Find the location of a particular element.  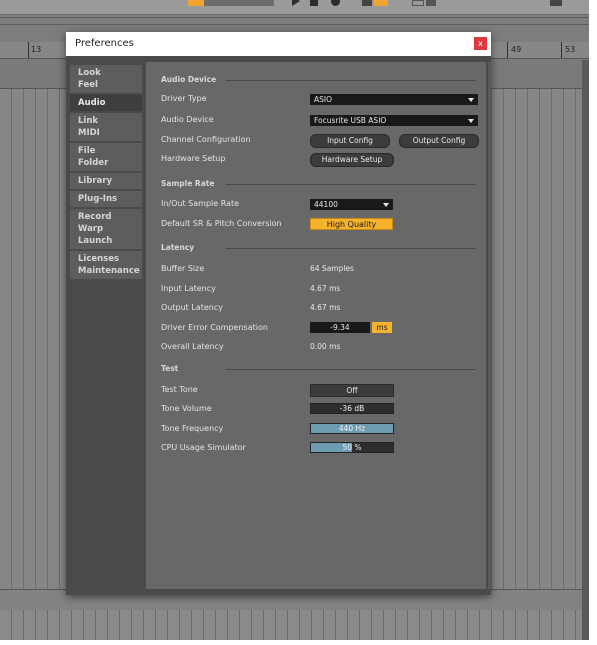

close-icon: x is located at coordinates (480, 43).